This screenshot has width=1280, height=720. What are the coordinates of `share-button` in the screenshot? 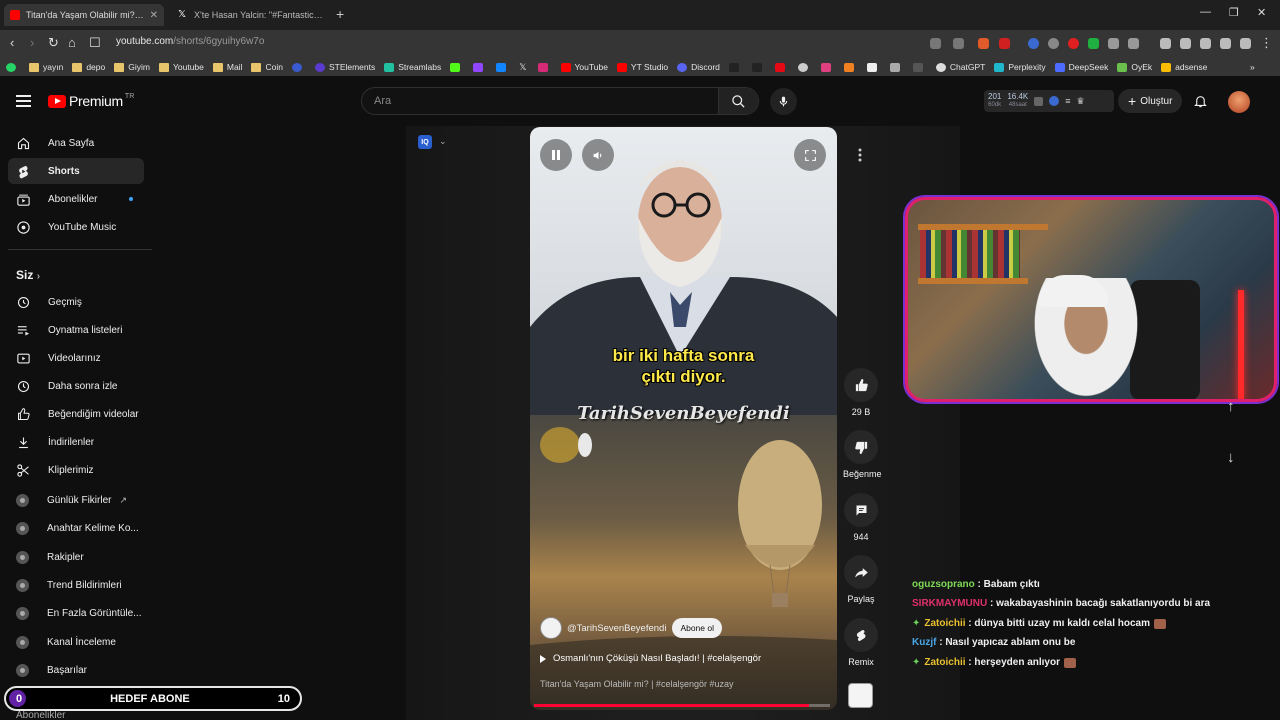 It's located at (861, 572).